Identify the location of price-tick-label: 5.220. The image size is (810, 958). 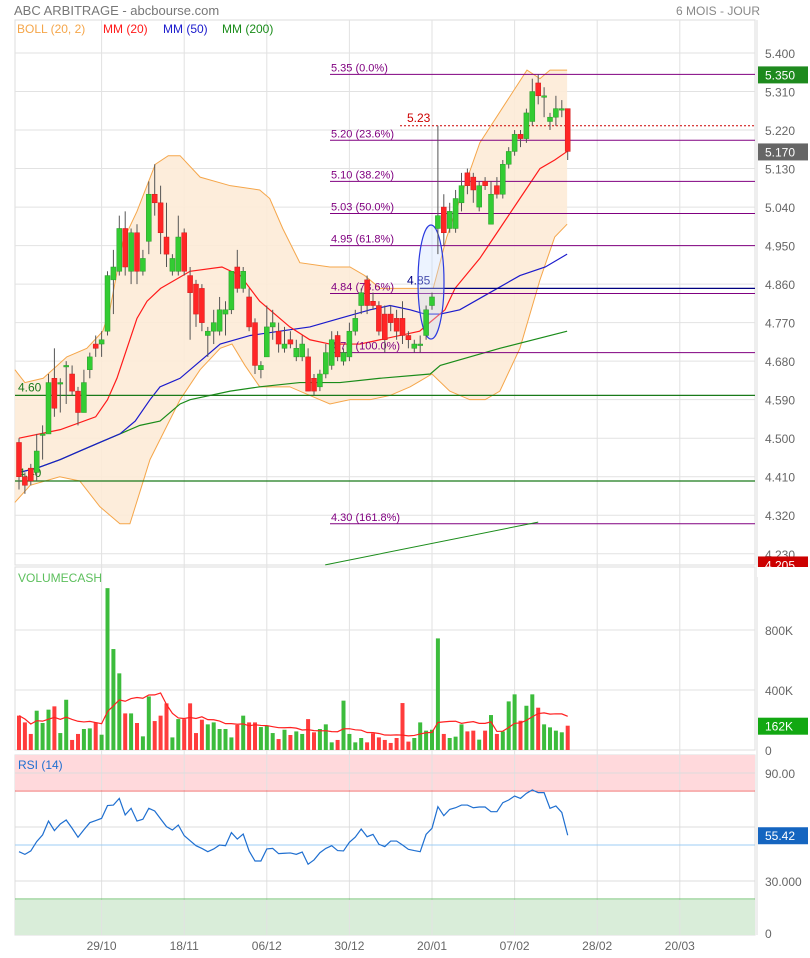
(780, 131).